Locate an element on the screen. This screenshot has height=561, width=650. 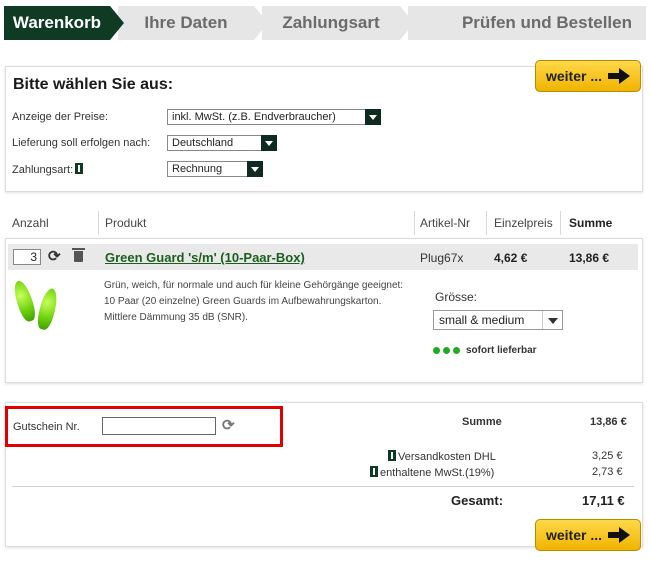
payment-label: Zahlungsart: is located at coordinates (48, 169).